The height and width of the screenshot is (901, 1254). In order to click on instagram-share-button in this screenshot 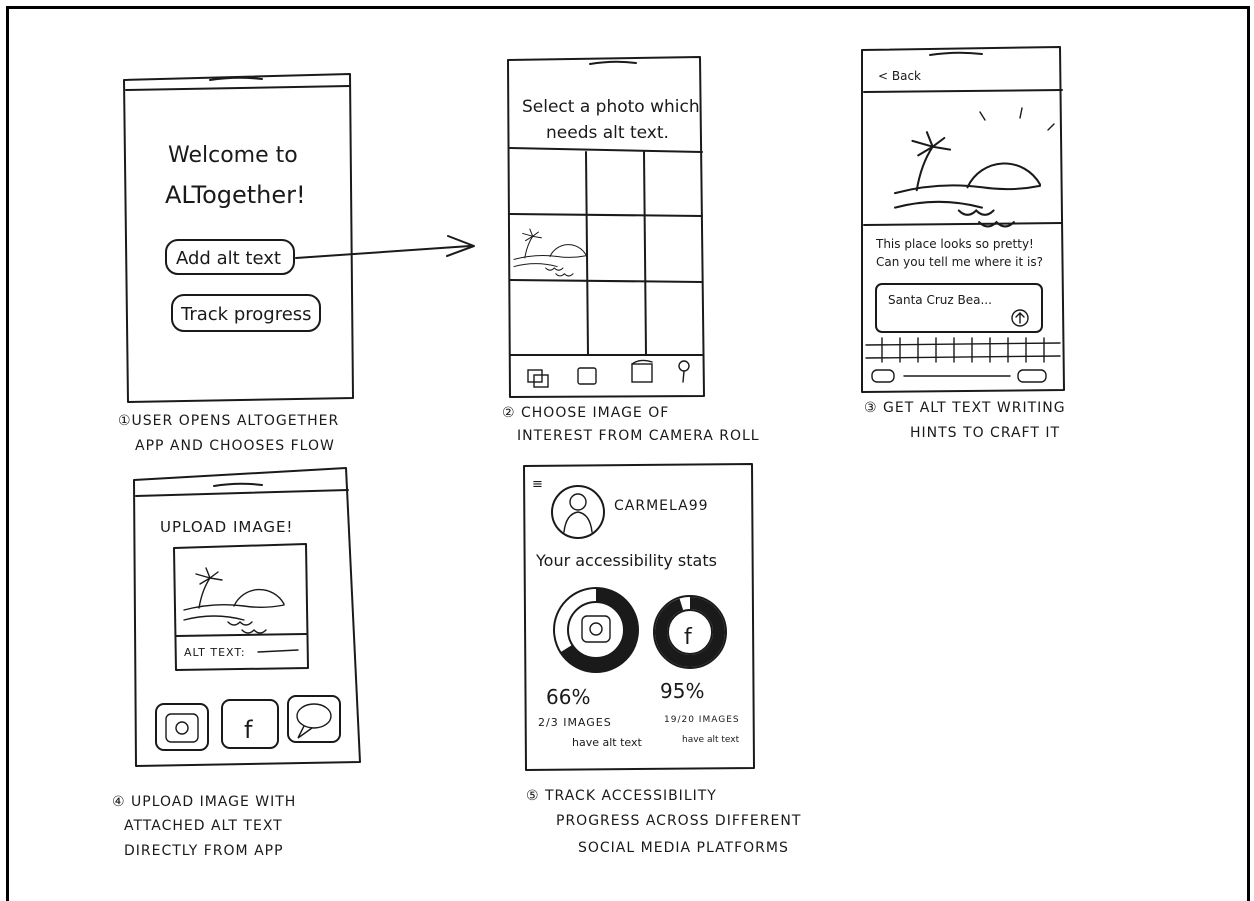, I will do `click(182, 727)`.